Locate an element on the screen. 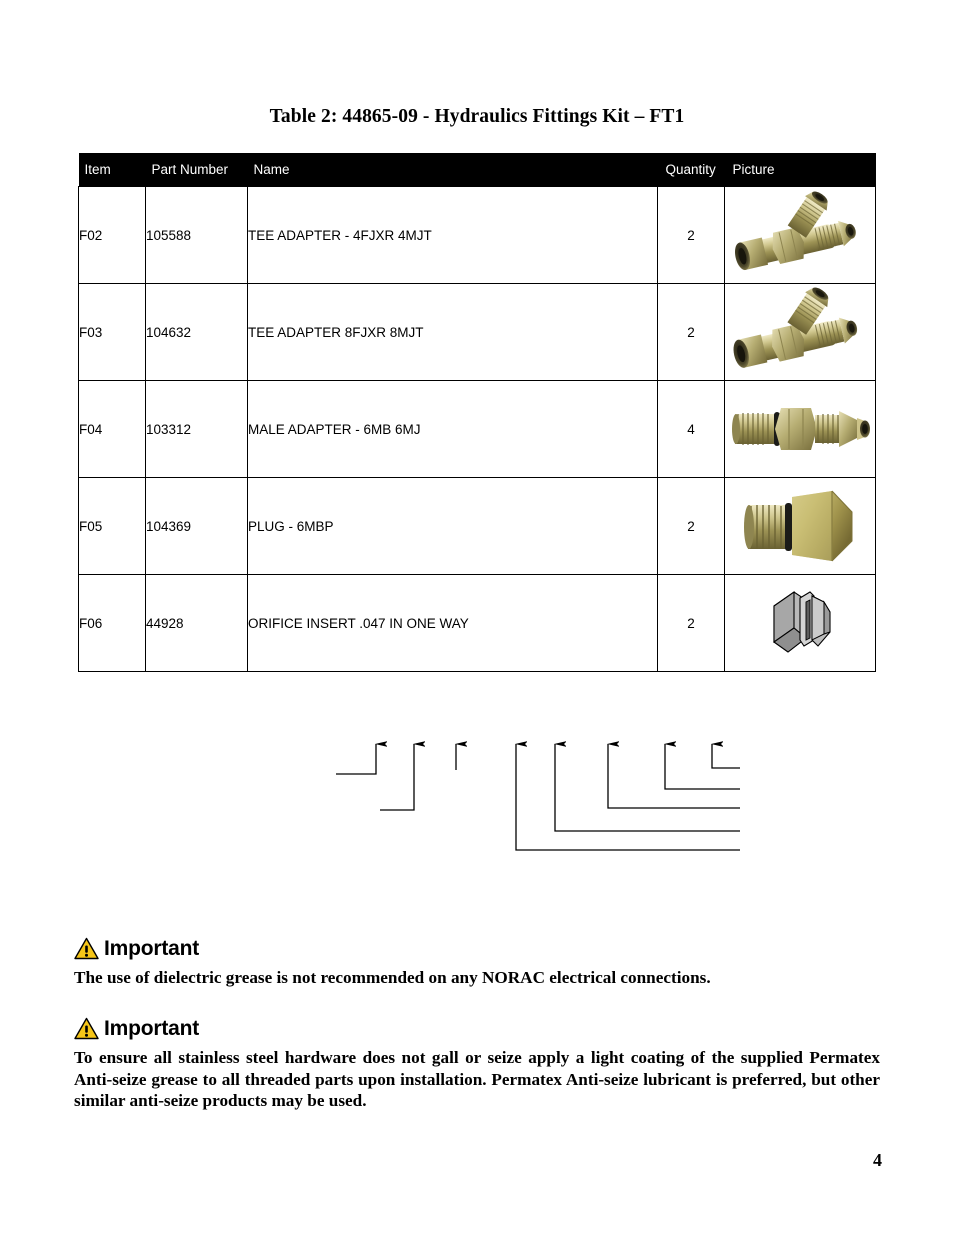 Image resolution: width=954 pixels, height=1235 pixels. male-adapter-photo is located at coordinates (800, 429).